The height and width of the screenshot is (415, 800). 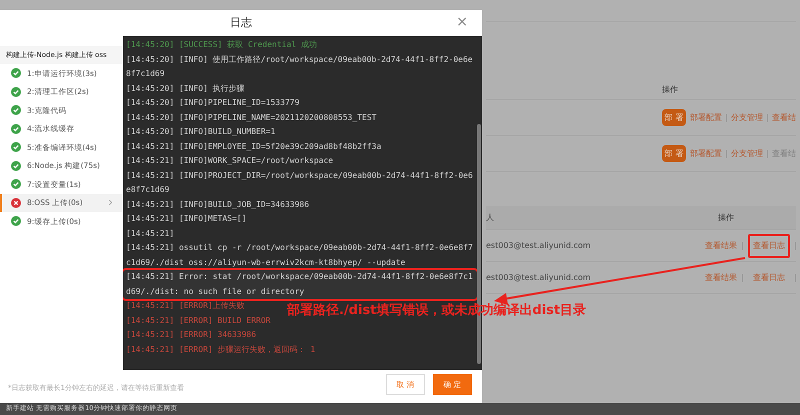 What do you see at coordinates (200, 132) in the screenshot?
I see `log-line: [14:45:20] [INFO]BUILD_NUMBER=1` at bounding box center [200, 132].